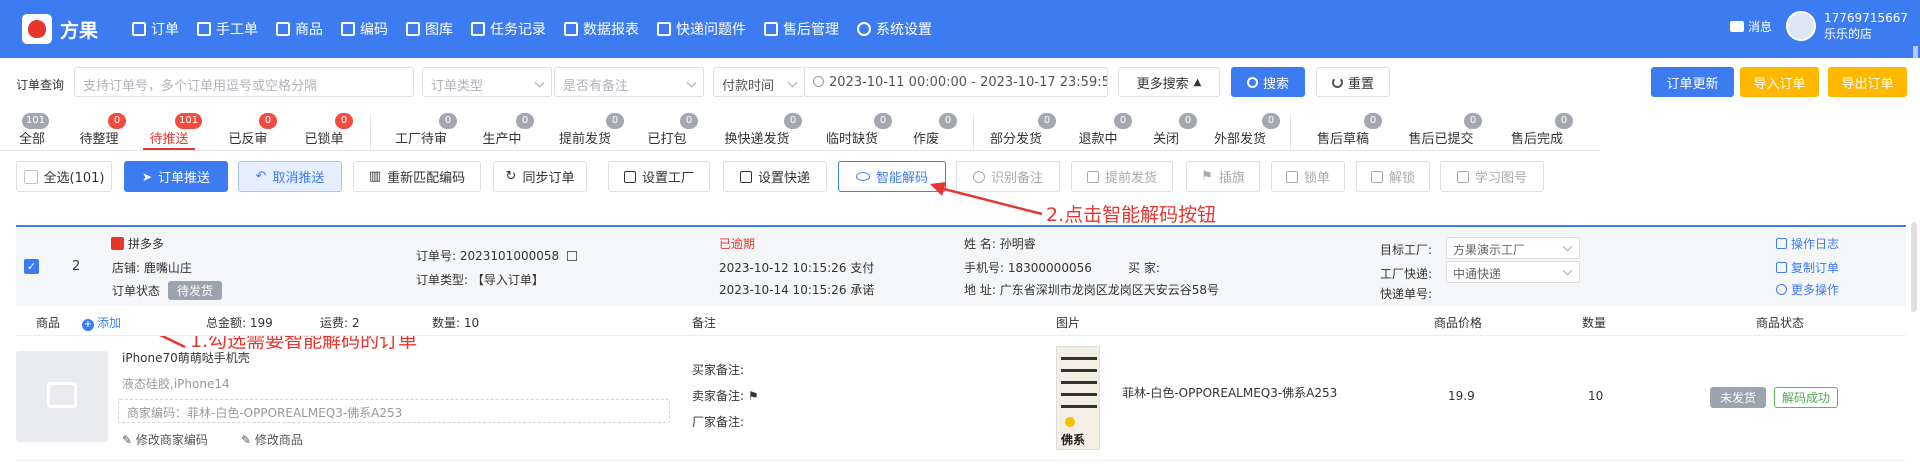 This screenshot has width=1920, height=469. I want to click on more-search-button: 更多搜索 ▲, so click(1169, 82).